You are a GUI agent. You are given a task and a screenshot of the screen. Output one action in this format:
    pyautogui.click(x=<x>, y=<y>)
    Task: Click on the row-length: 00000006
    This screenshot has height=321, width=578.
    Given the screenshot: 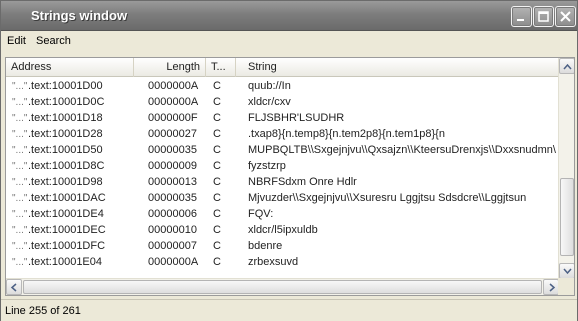 What is the action you would take?
    pyautogui.click(x=172, y=214)
    